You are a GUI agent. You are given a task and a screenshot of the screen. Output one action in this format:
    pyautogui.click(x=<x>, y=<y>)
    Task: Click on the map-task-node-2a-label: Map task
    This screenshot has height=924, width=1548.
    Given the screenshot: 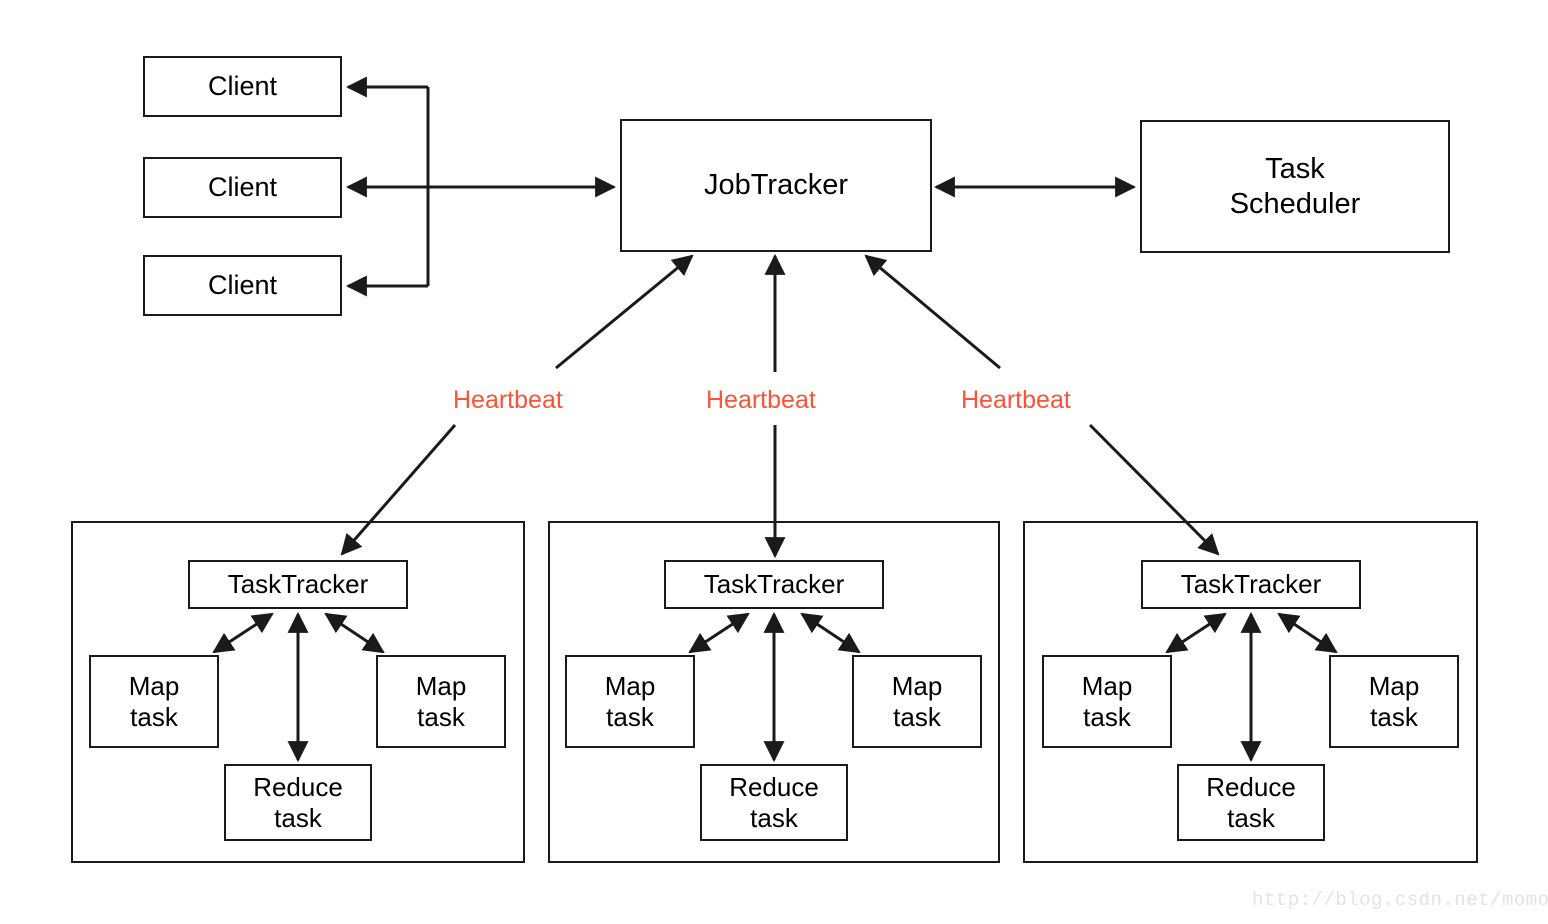 What is the action you would take?
    pyautogui.click(x=630, y=701)
    